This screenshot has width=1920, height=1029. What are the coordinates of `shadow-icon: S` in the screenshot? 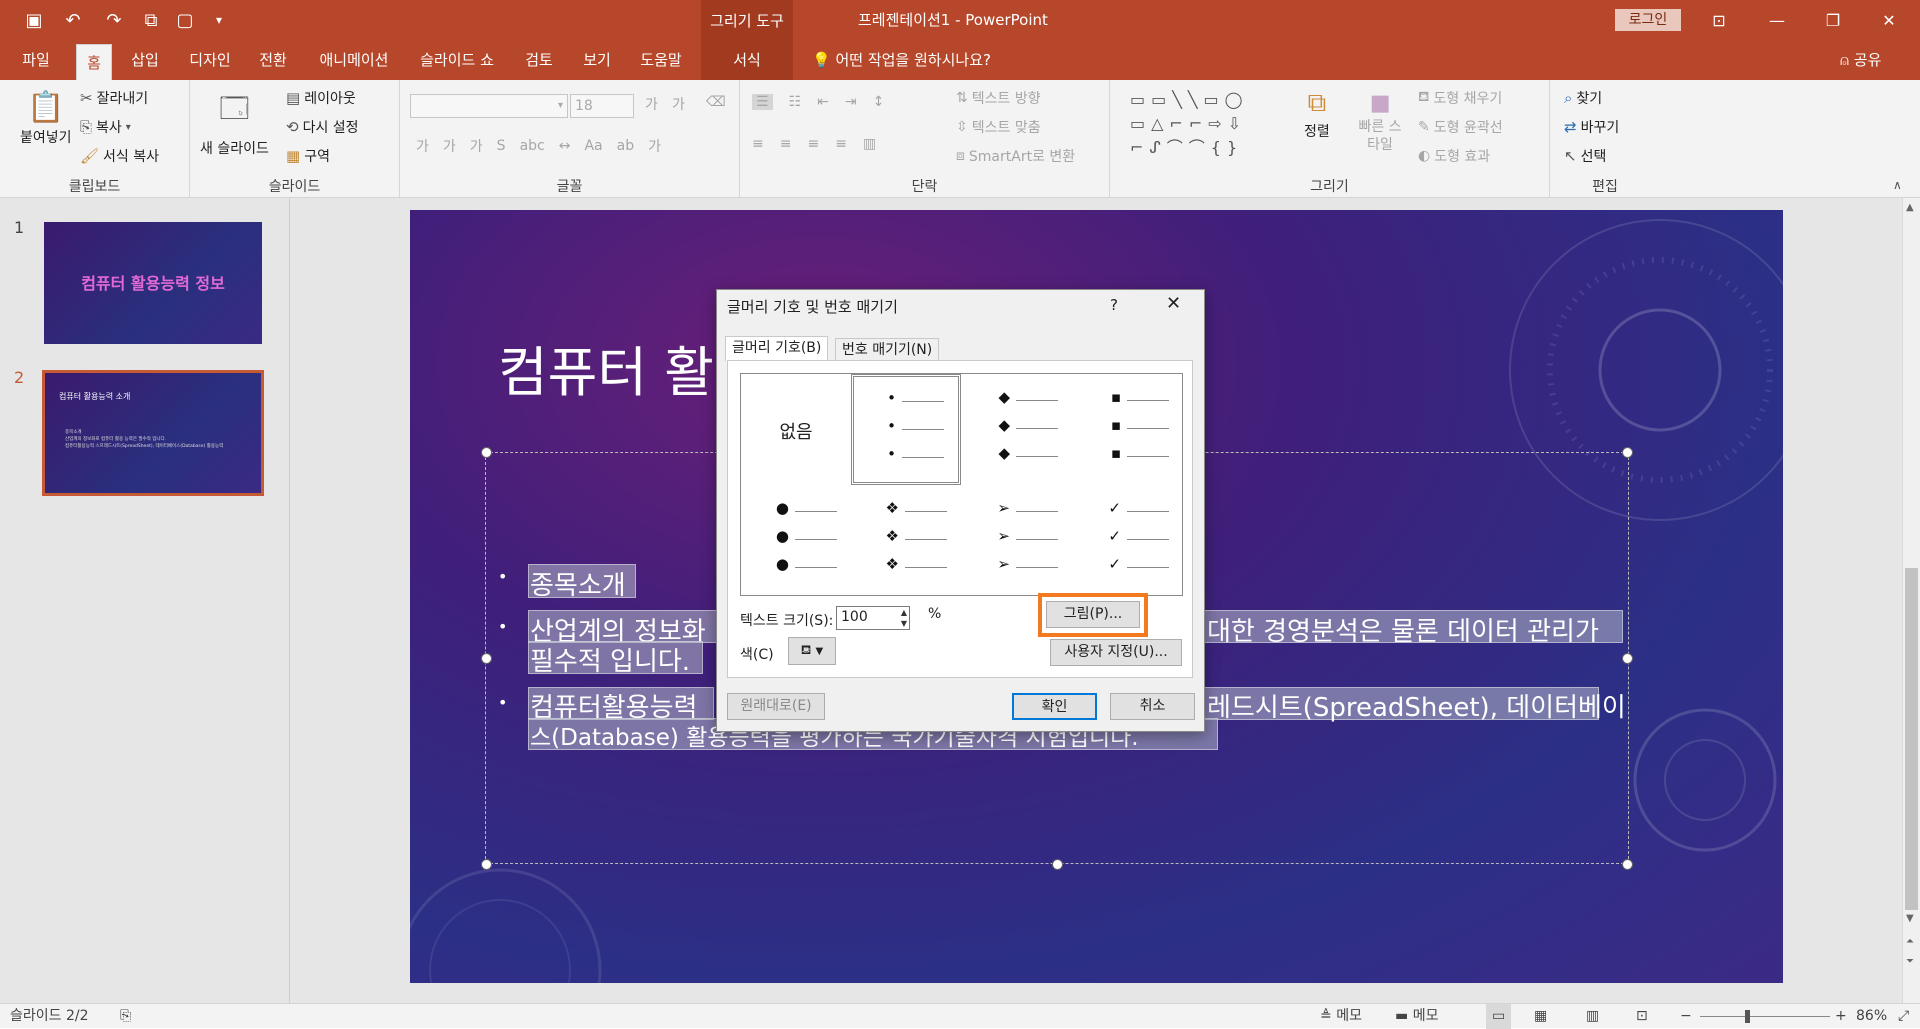 It's located at (501, 146).